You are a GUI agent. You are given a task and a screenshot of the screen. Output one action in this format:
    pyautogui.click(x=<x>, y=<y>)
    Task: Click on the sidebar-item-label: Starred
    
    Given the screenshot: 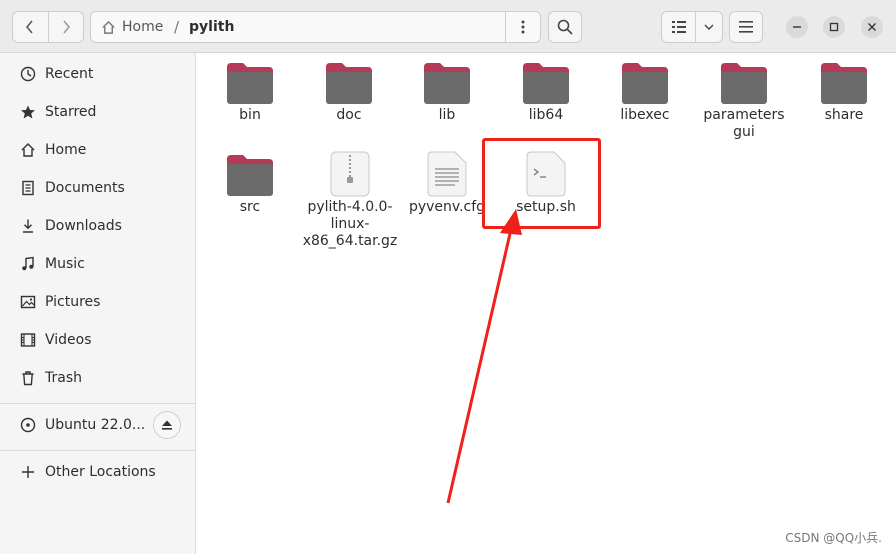 What is the action you would take?
    pyautogui.click(x=71, y=112)
    